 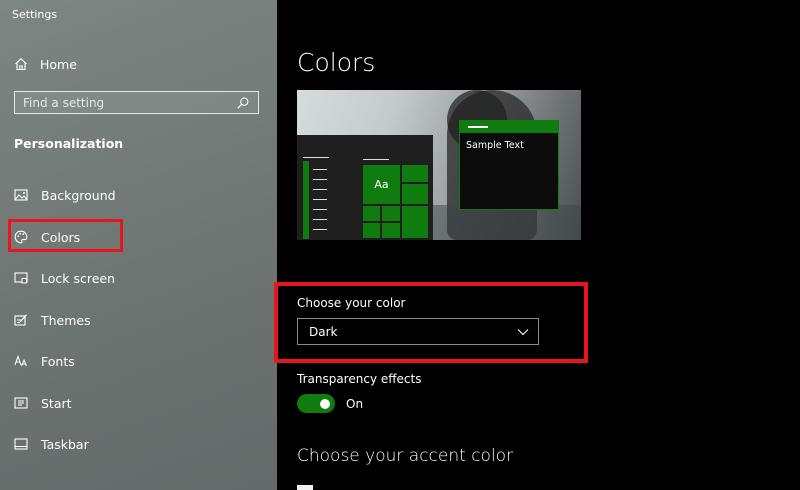 What do you see at coordinates (134, 278) in the screenshot?
I see `sidebar-item-lock-screen: Lock screen` at bounding box center [134, 278].